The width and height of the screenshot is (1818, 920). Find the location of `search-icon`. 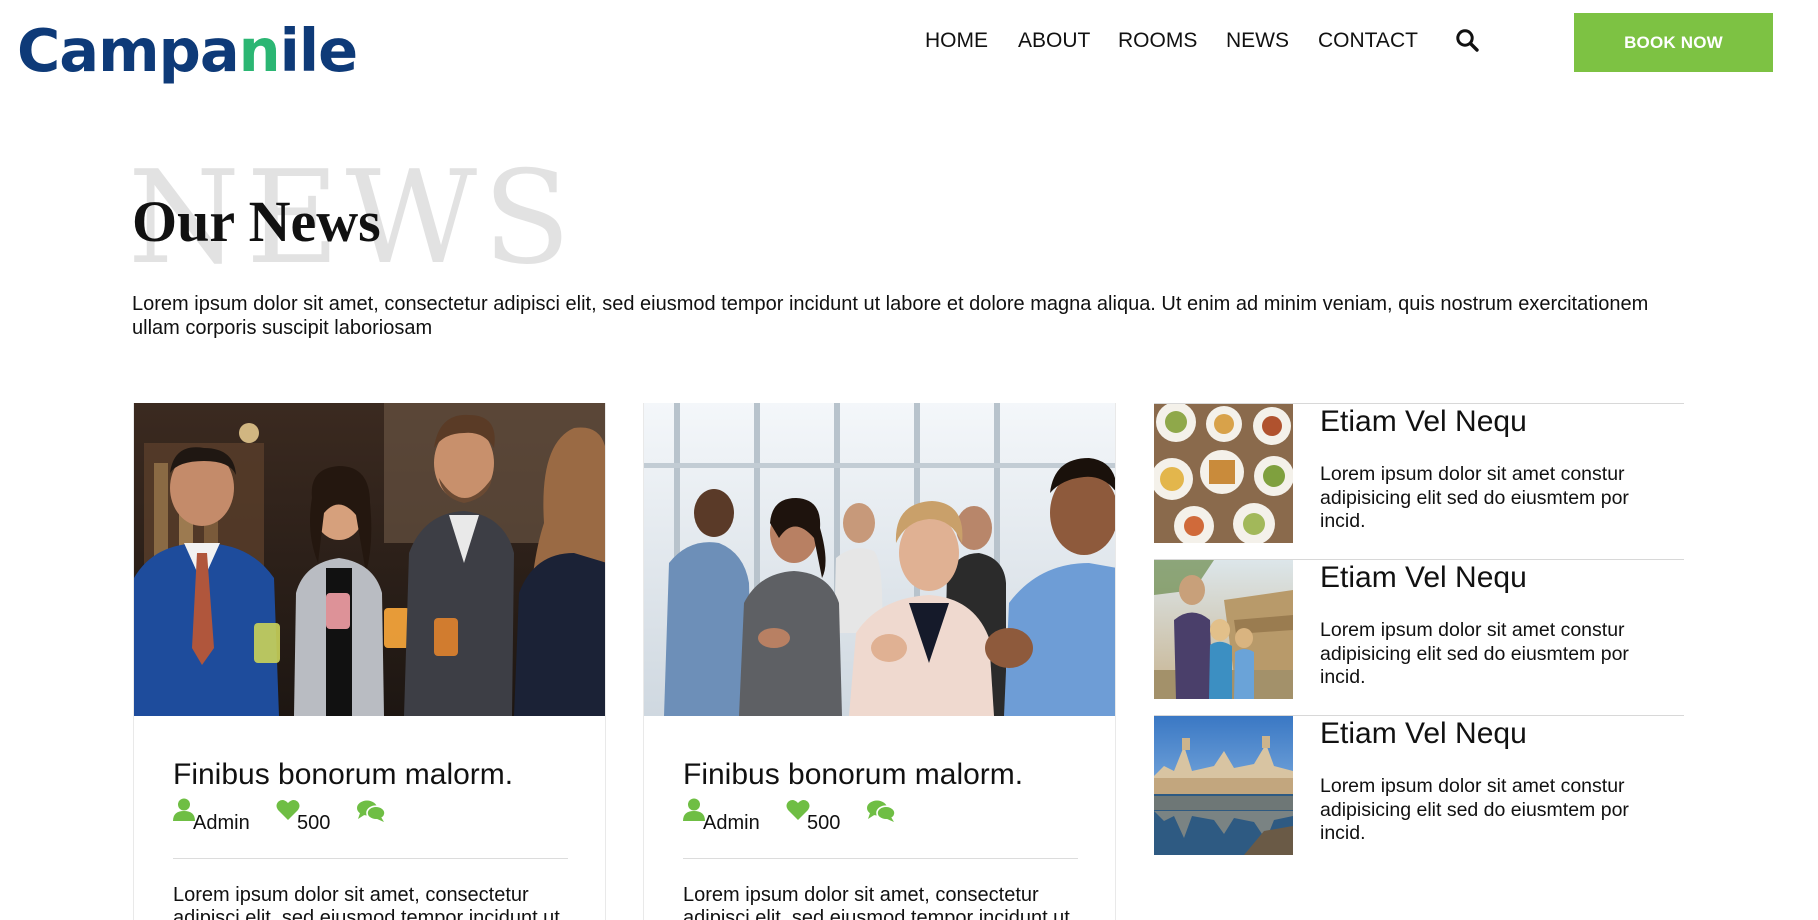

search-icon is located at coordinates (1468, 41).